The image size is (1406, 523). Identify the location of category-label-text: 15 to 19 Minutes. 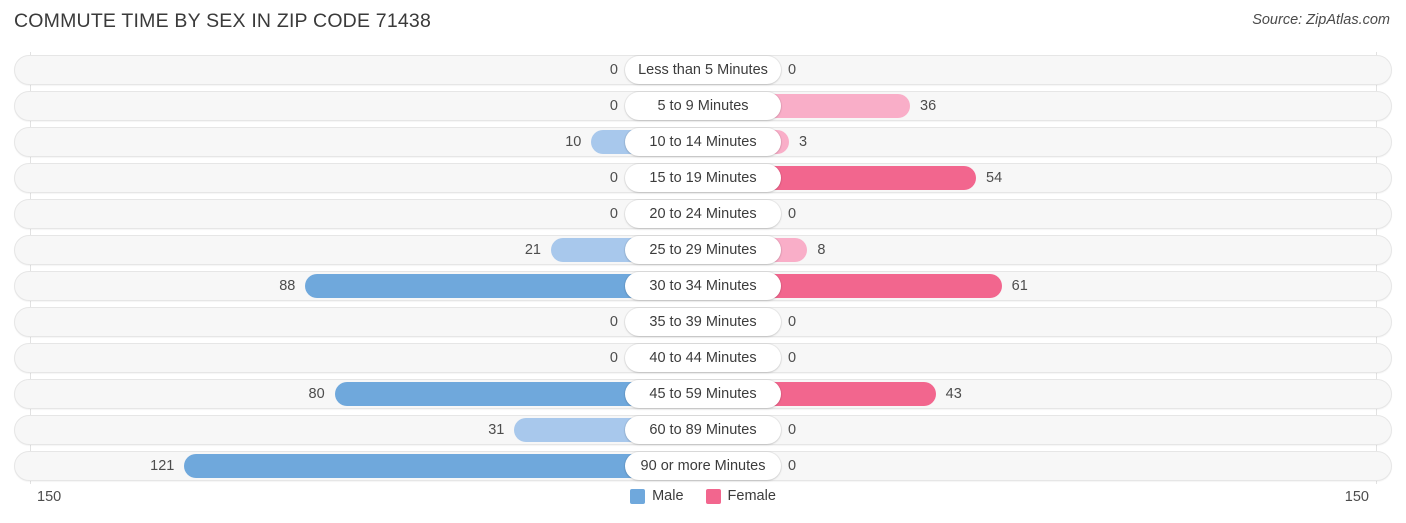
(703, 178).